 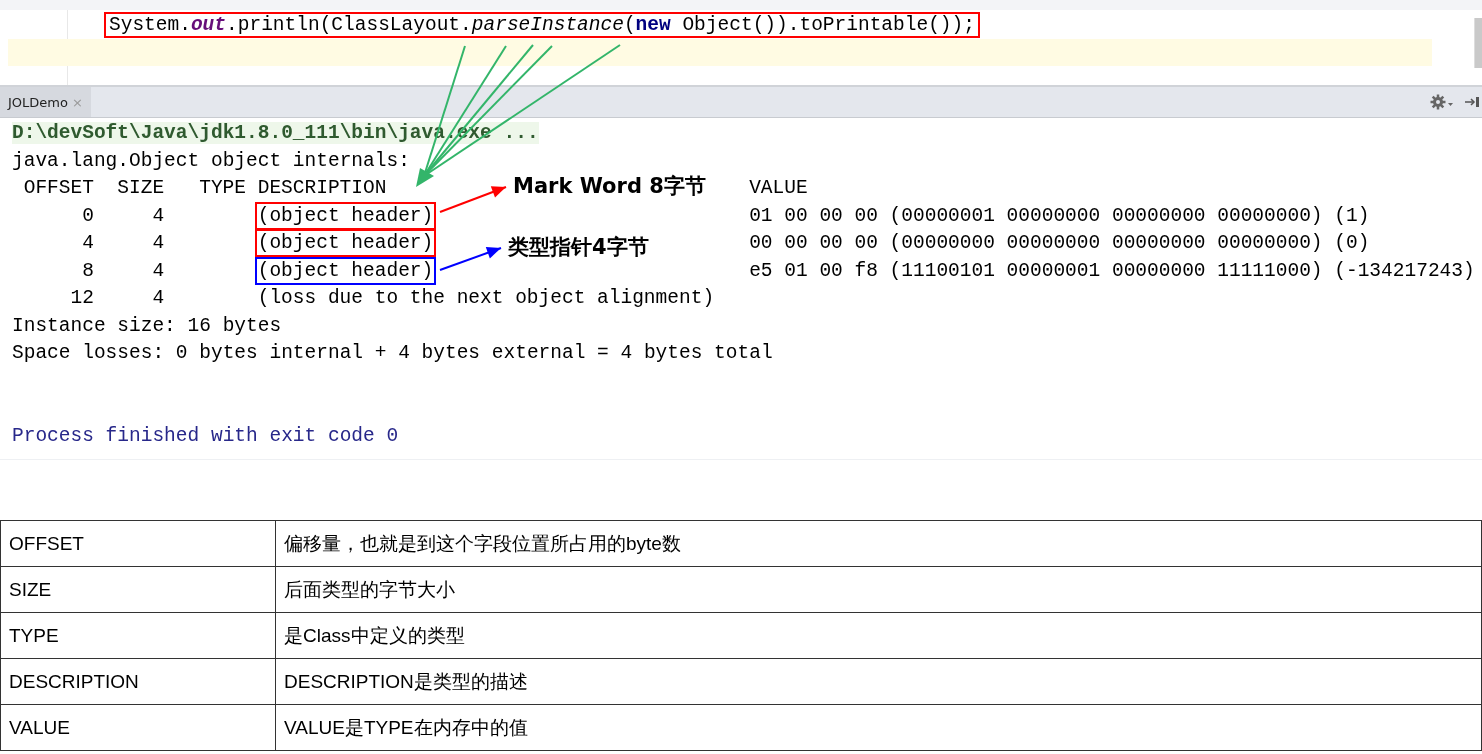 I want to click on column-header: OFFSET, so click(x=58, y=188).